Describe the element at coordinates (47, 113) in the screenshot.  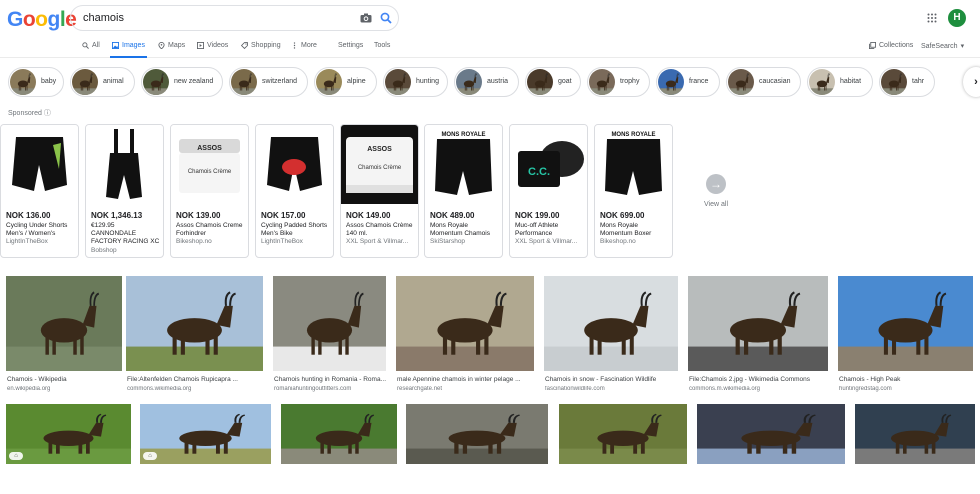
I see `info-icon: ⓘ` at that location.